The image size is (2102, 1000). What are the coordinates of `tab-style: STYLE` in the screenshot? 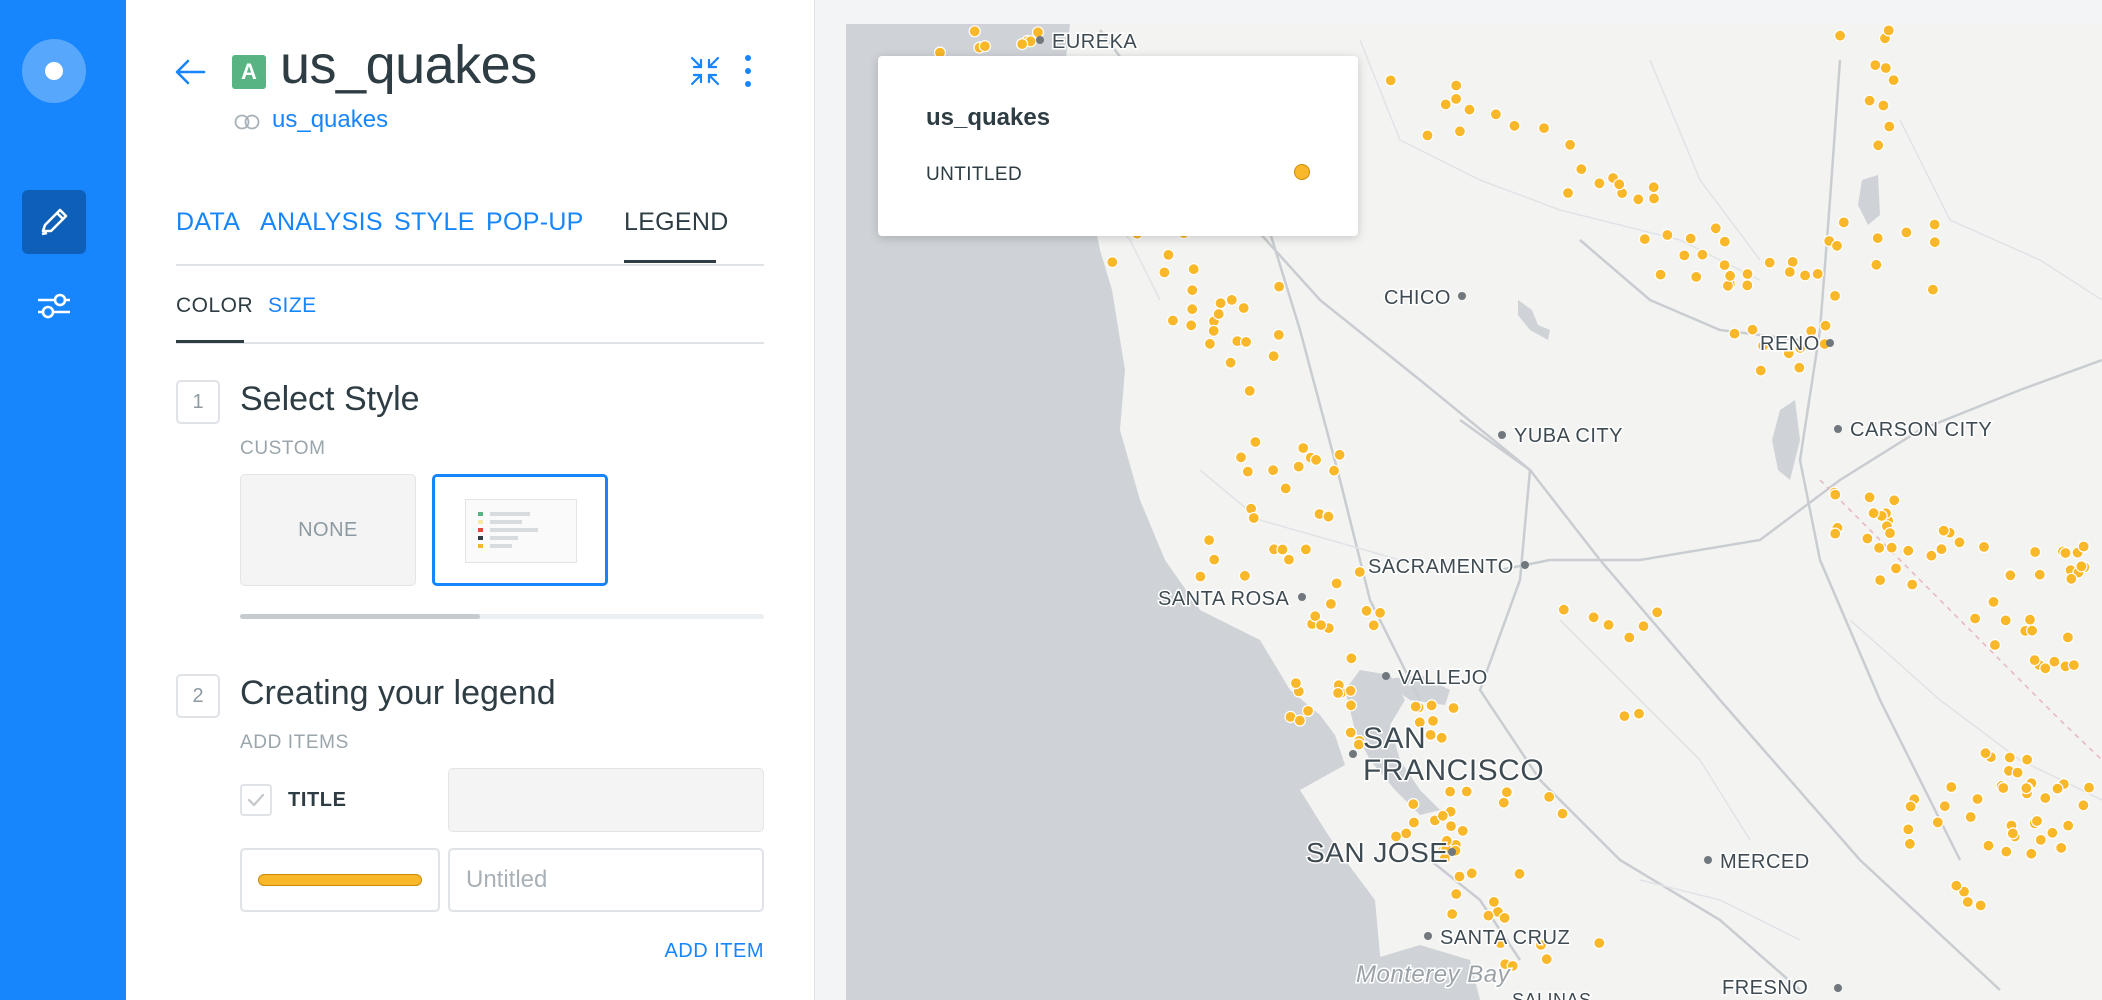 It's located at (434, 222).